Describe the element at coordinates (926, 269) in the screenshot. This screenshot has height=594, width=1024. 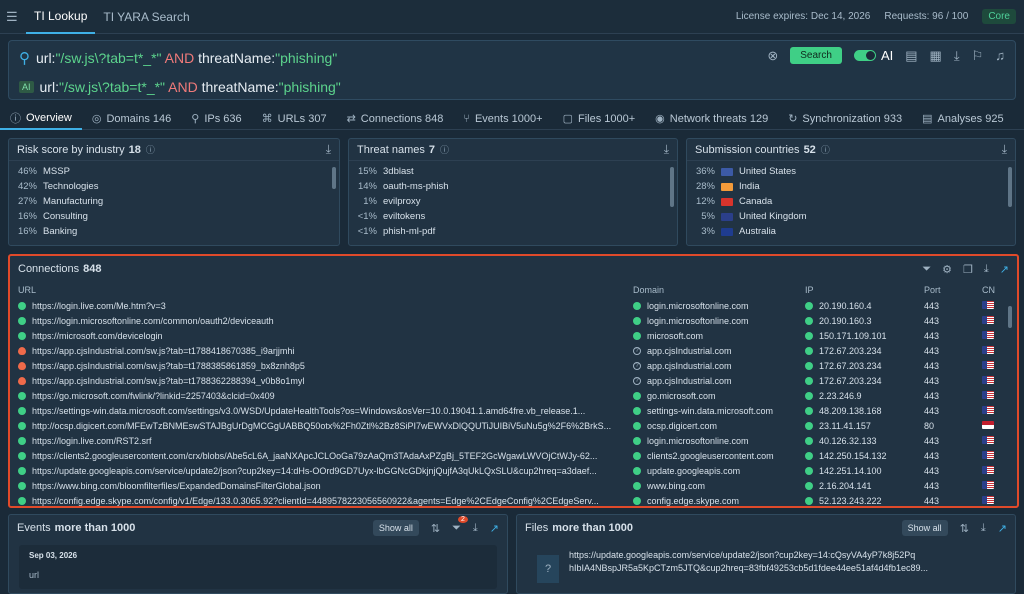
I see `filter-icon: ⏷` at that location.